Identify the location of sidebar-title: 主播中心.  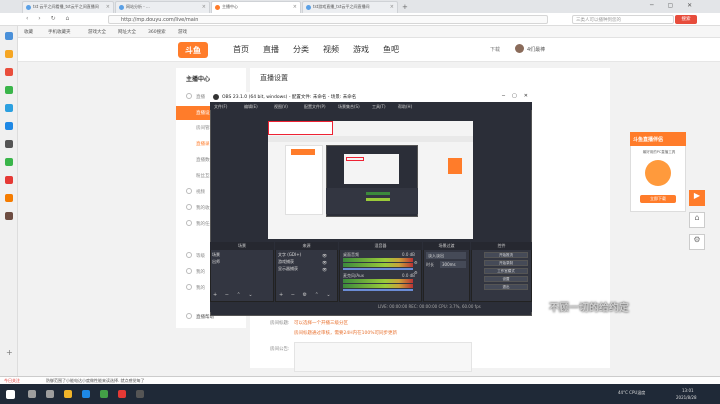
(198, 79).